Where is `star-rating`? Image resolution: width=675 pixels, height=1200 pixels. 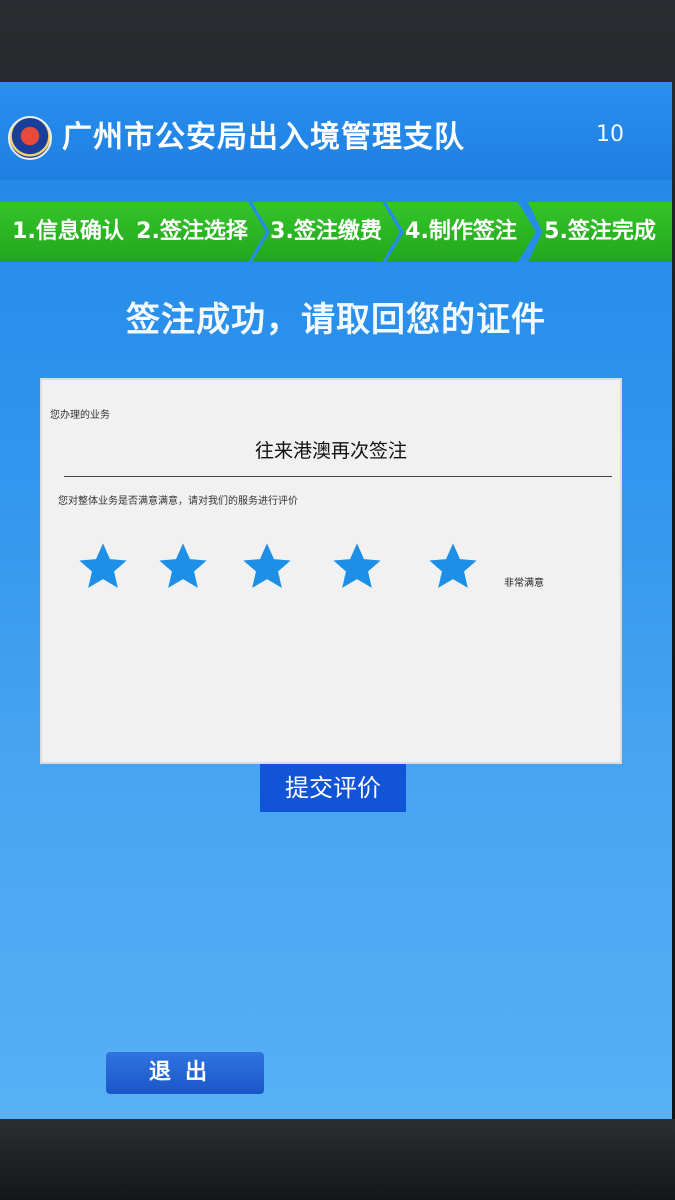 star-rating is located at coordinates (342, 570).